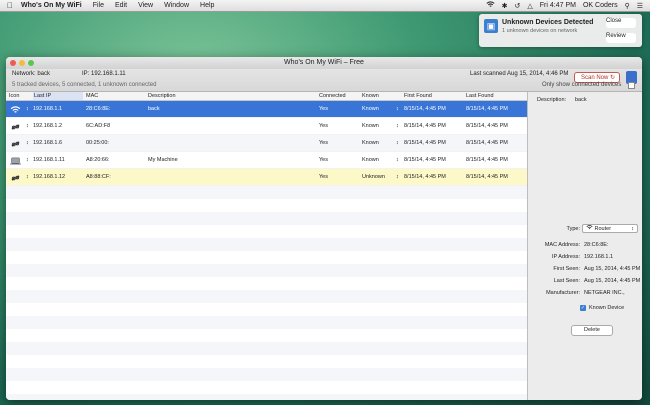 This screenshot has height=405, width=650. Describe the element at coordinates (51, 5) in the screenshot. I see `menu-app-name: Who's On My WiFi` at that location.